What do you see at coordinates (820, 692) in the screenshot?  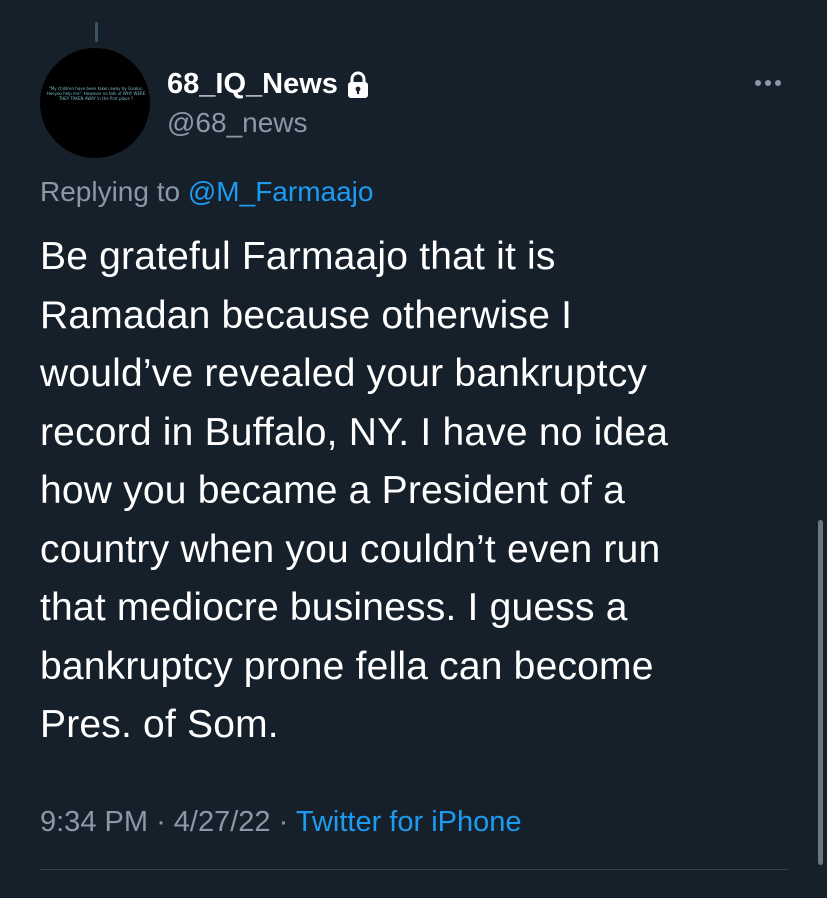 I see `scrollbar` at bounding box center [820, 692].